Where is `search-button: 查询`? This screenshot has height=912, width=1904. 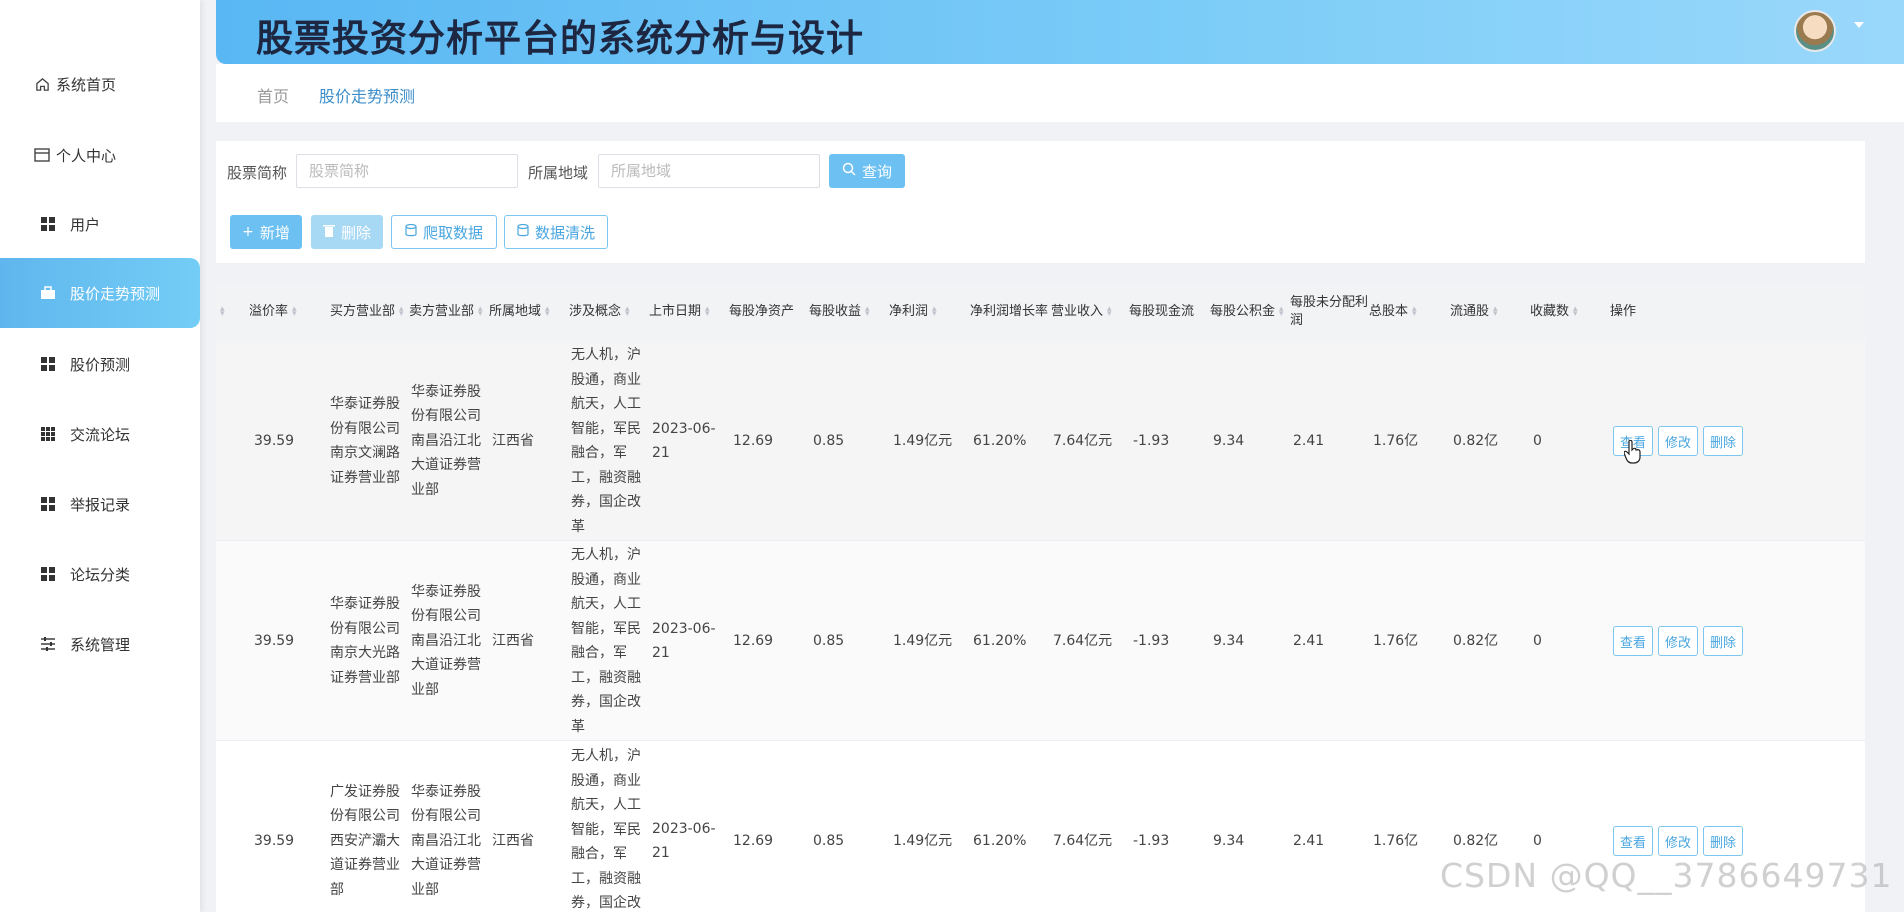 search-button: 查询 is located at coordinates (867, 171).